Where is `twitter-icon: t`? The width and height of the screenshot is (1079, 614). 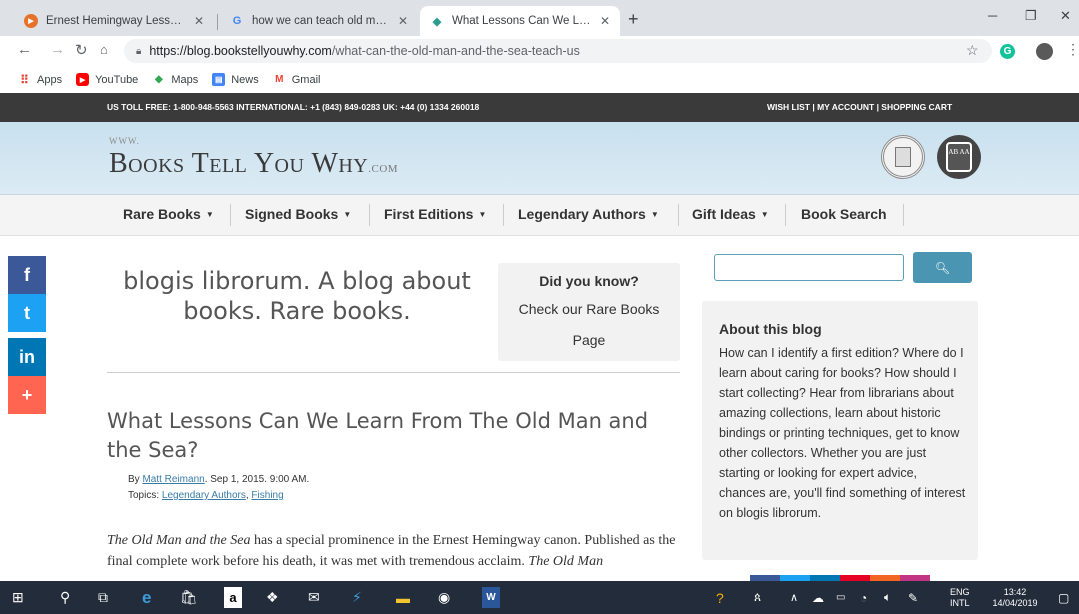
twitter-icon: t is located at coordinates (27, 312).